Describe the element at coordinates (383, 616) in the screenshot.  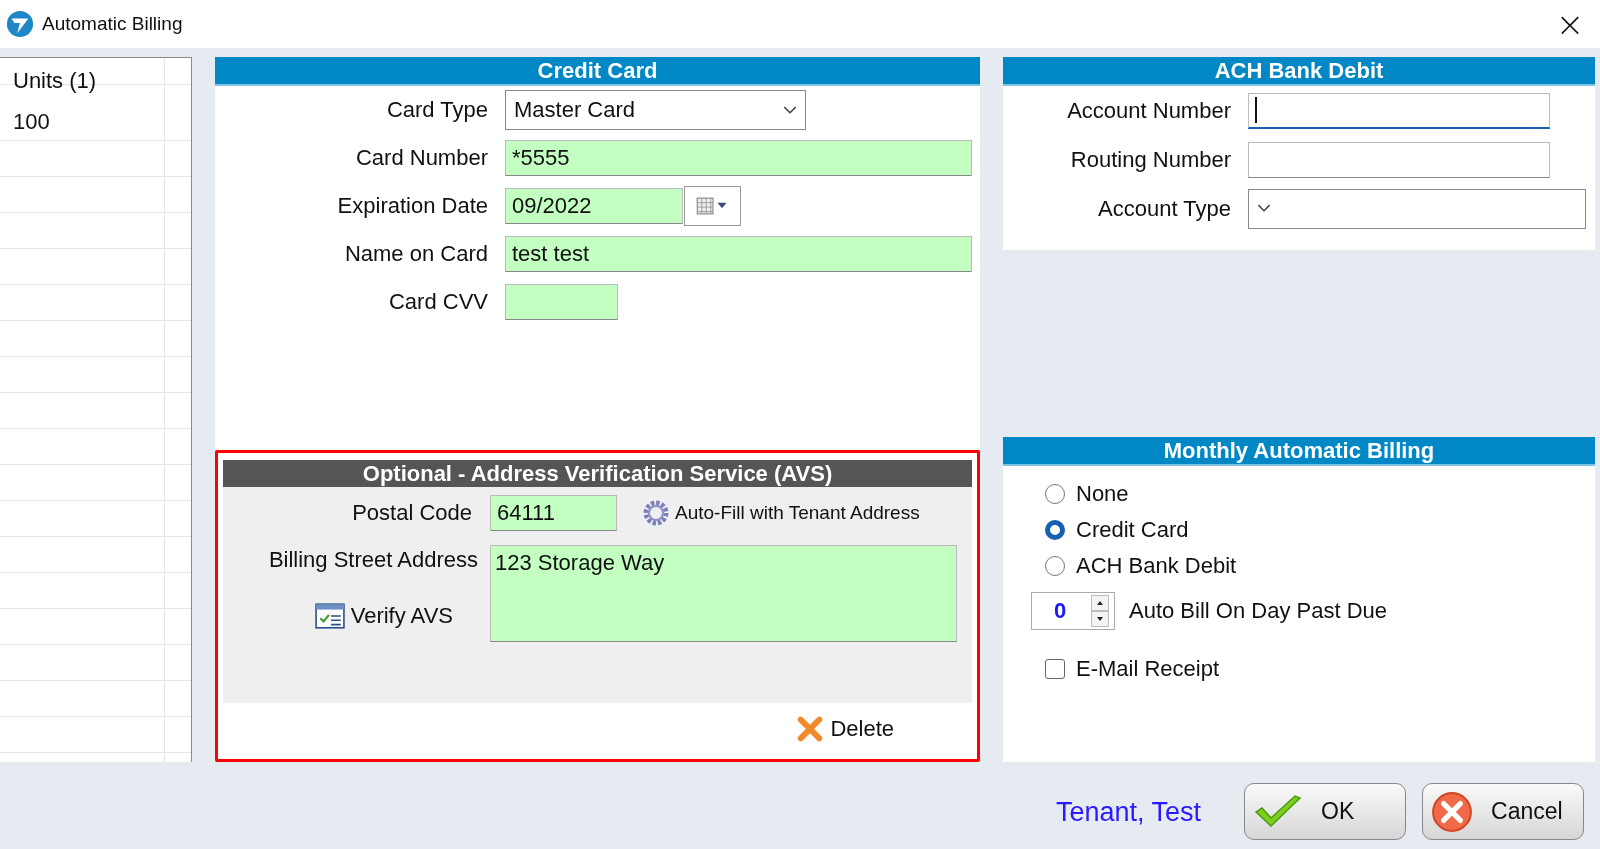
I see `verify-avs-button: Verify AVS` at that location.